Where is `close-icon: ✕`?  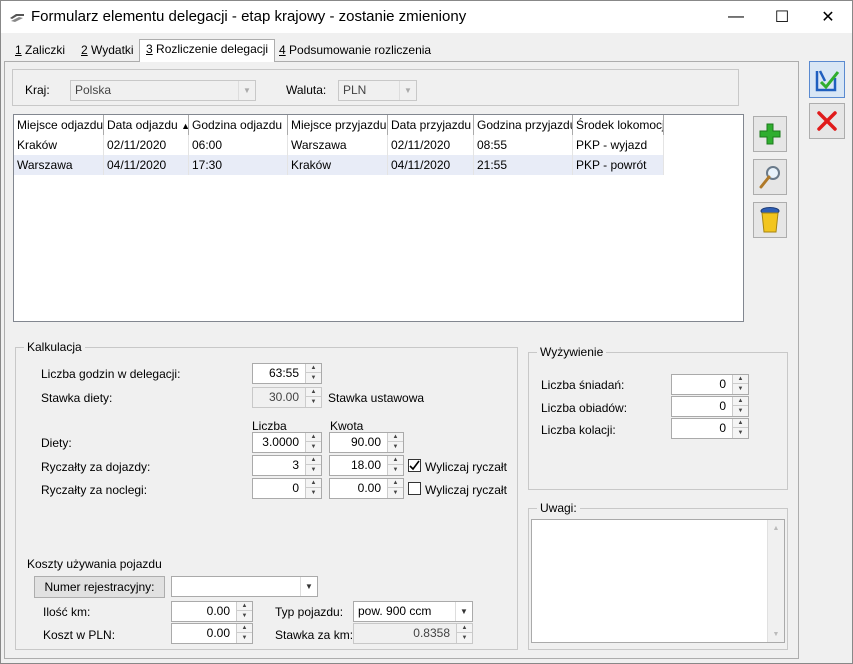
close-icon: ✕ is located at coordinates (828, 17).